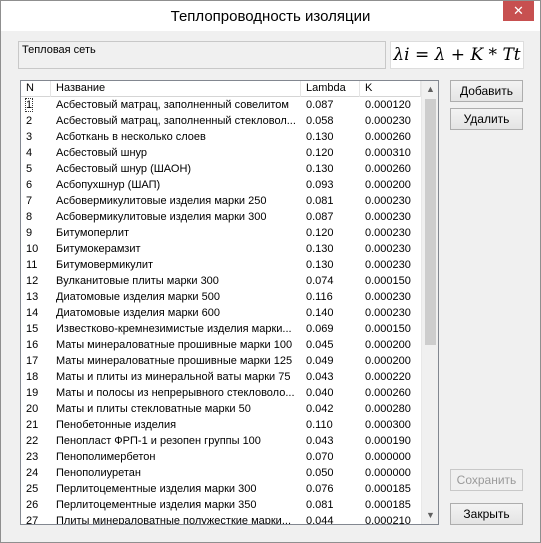  Describe the element at coordinates (29, 137) in the screenshot. I see `cell-n: 3` at that location.